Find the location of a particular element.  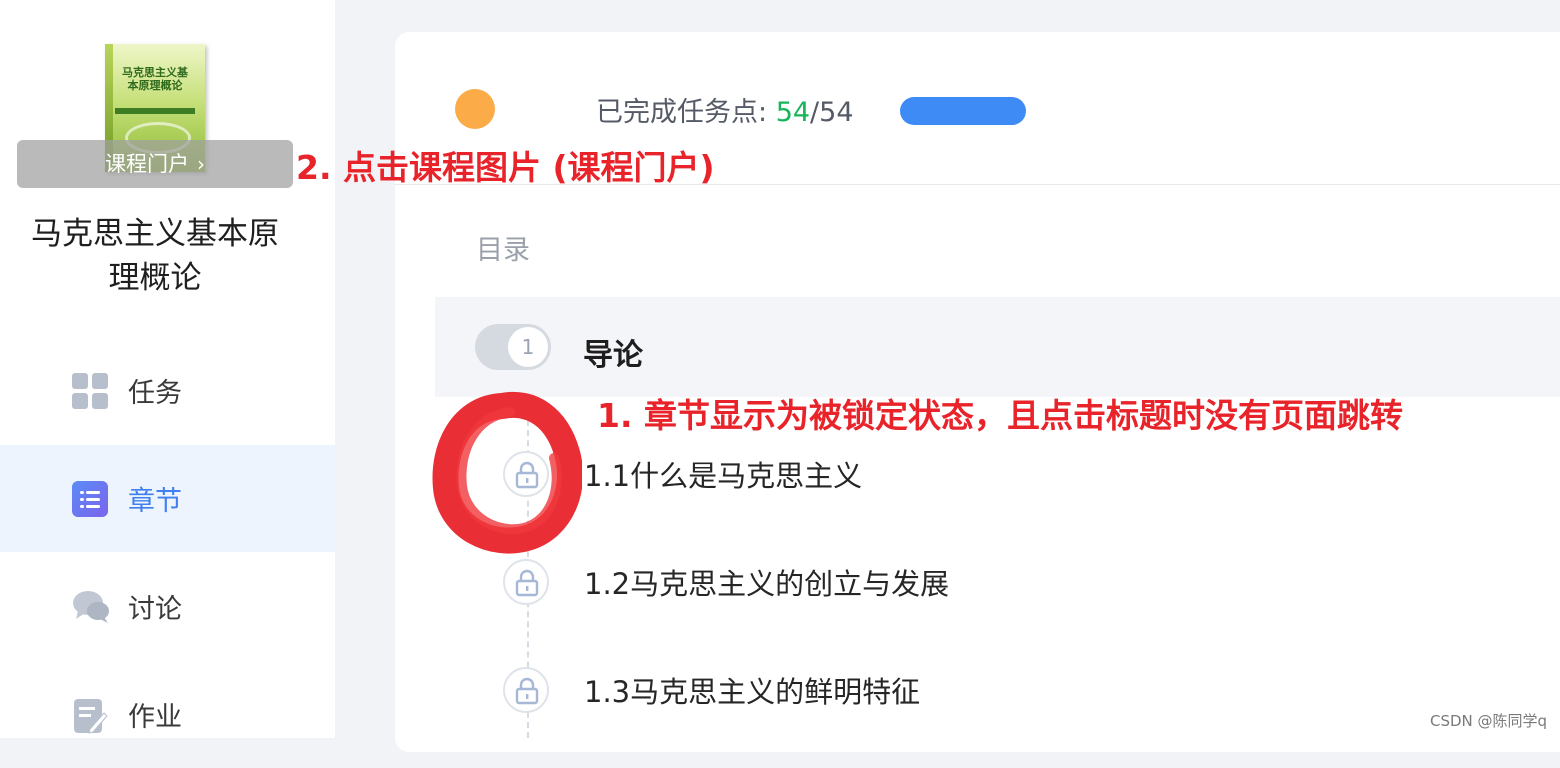

grid-icon is located at coordinates (90, 390).